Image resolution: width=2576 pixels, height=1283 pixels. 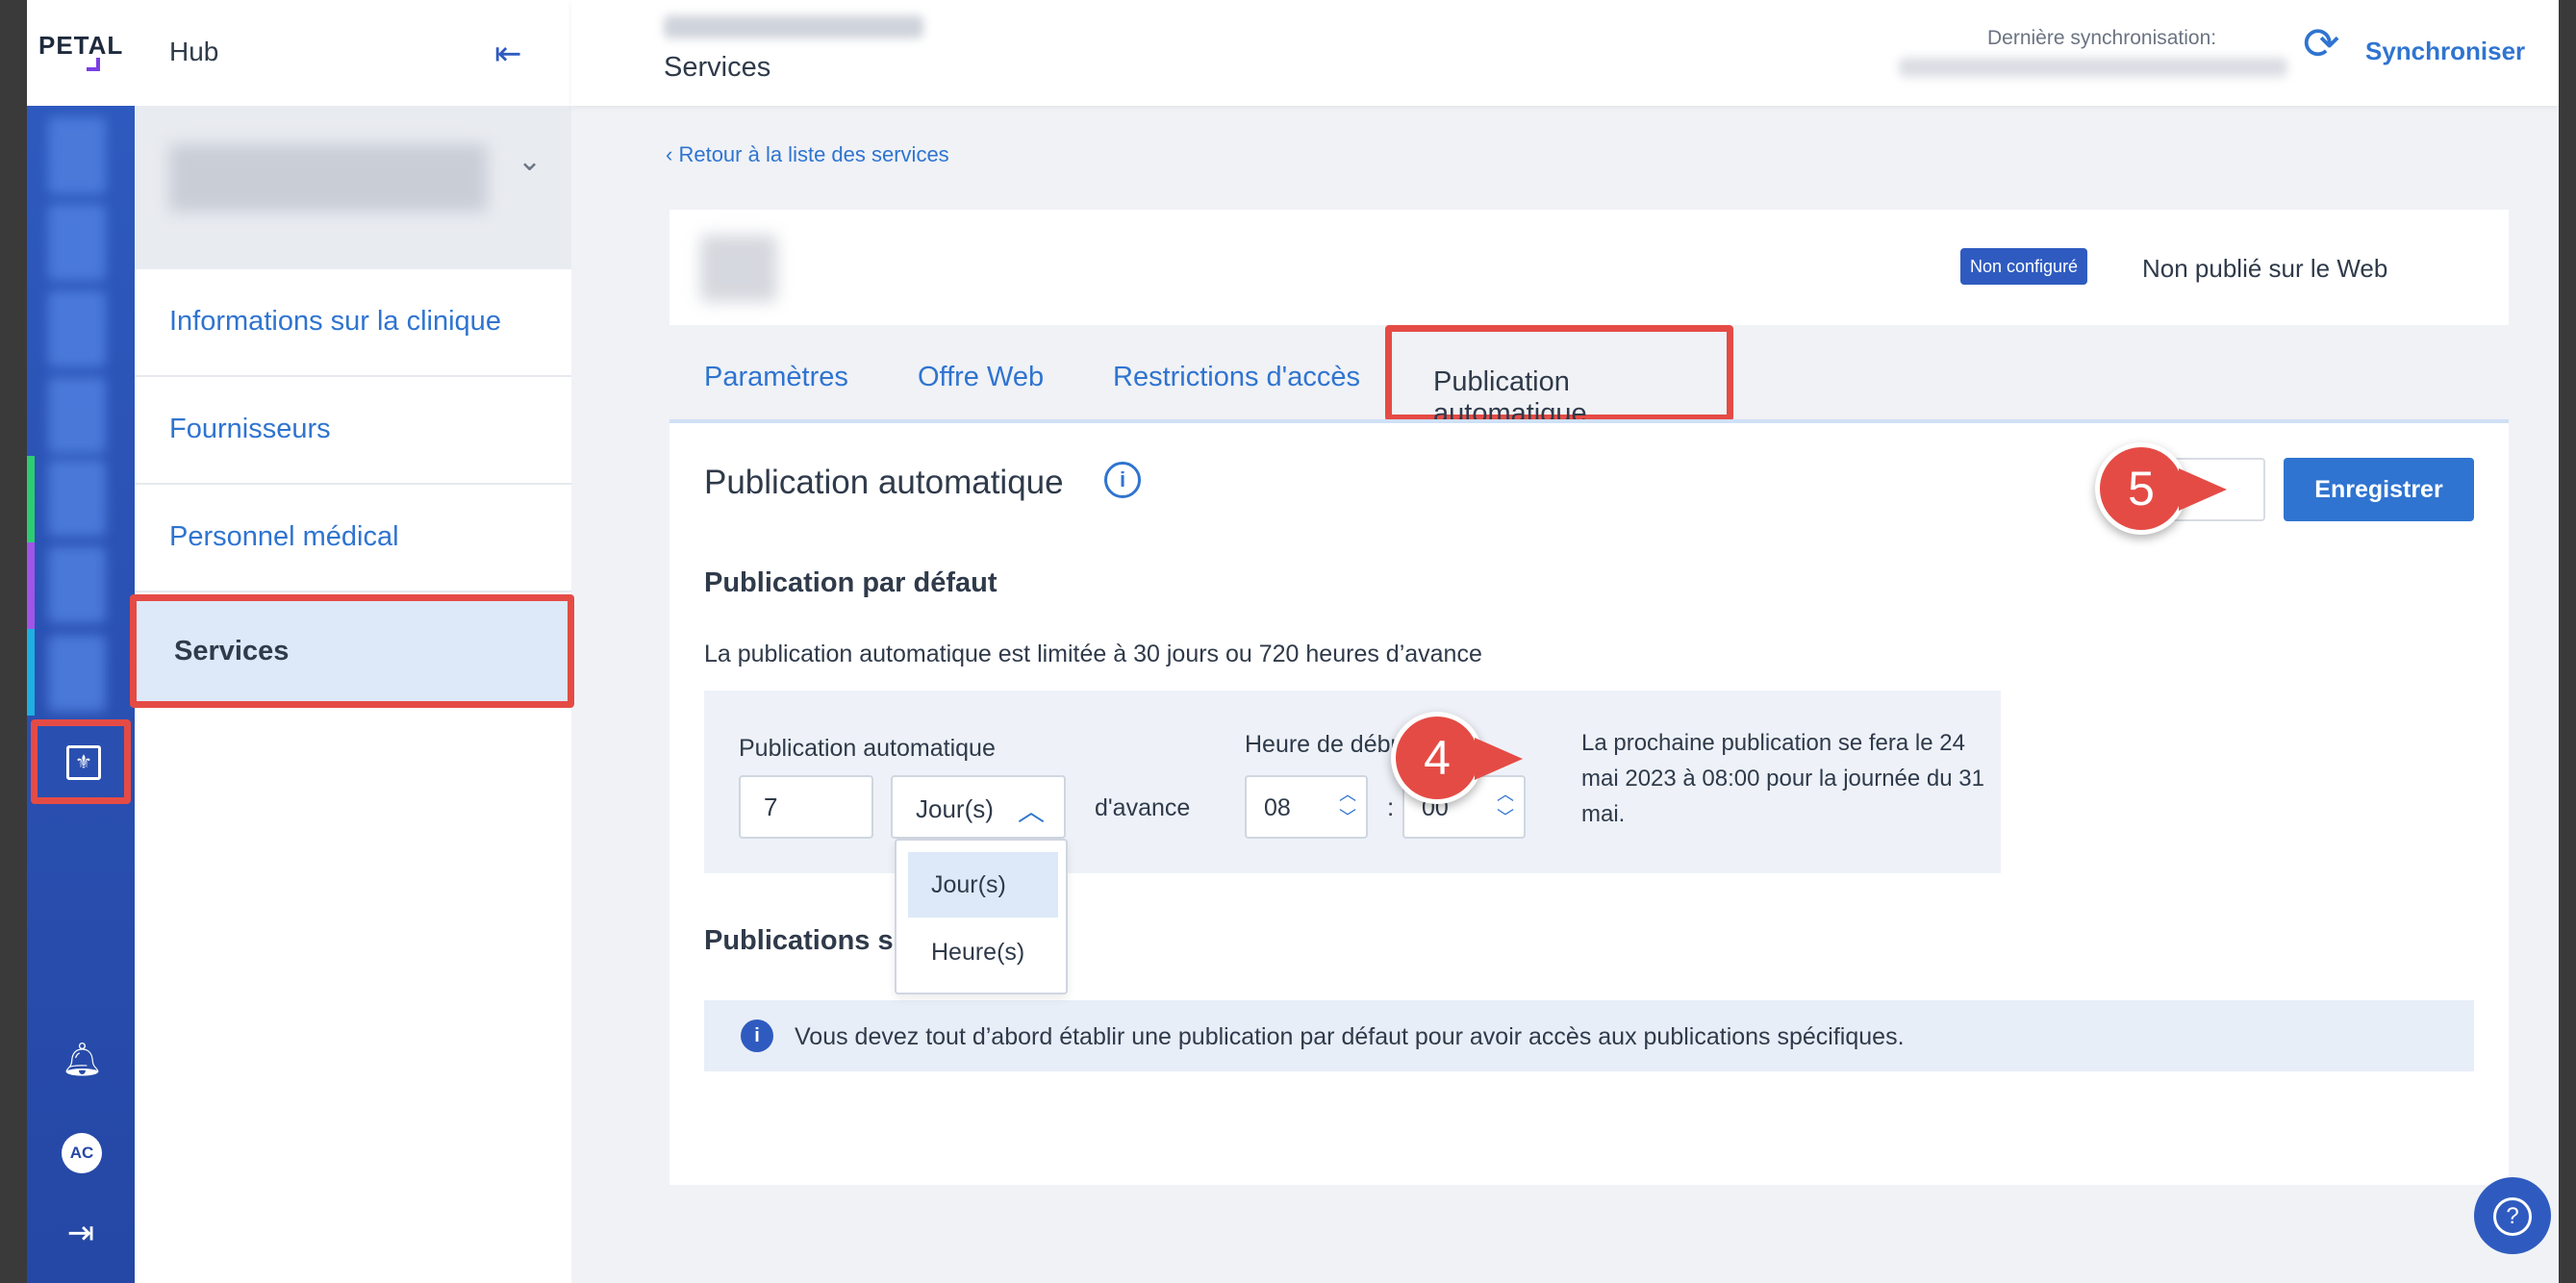 I want to click on tab-web-offer: Offre Web, so click(x=981, y=377).